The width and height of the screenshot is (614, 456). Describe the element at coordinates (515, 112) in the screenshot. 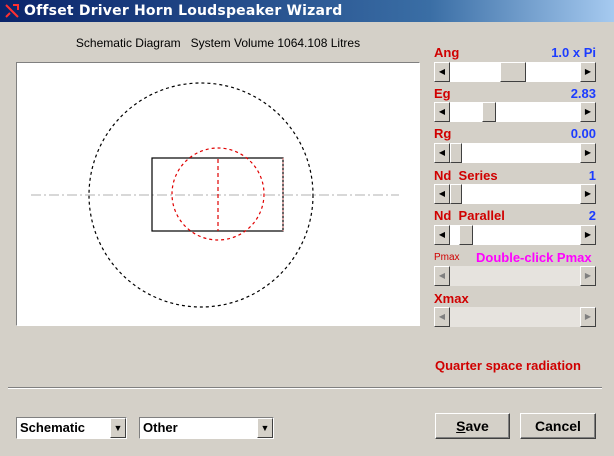

I see `eg-slider: ◀ ▶` at that location.